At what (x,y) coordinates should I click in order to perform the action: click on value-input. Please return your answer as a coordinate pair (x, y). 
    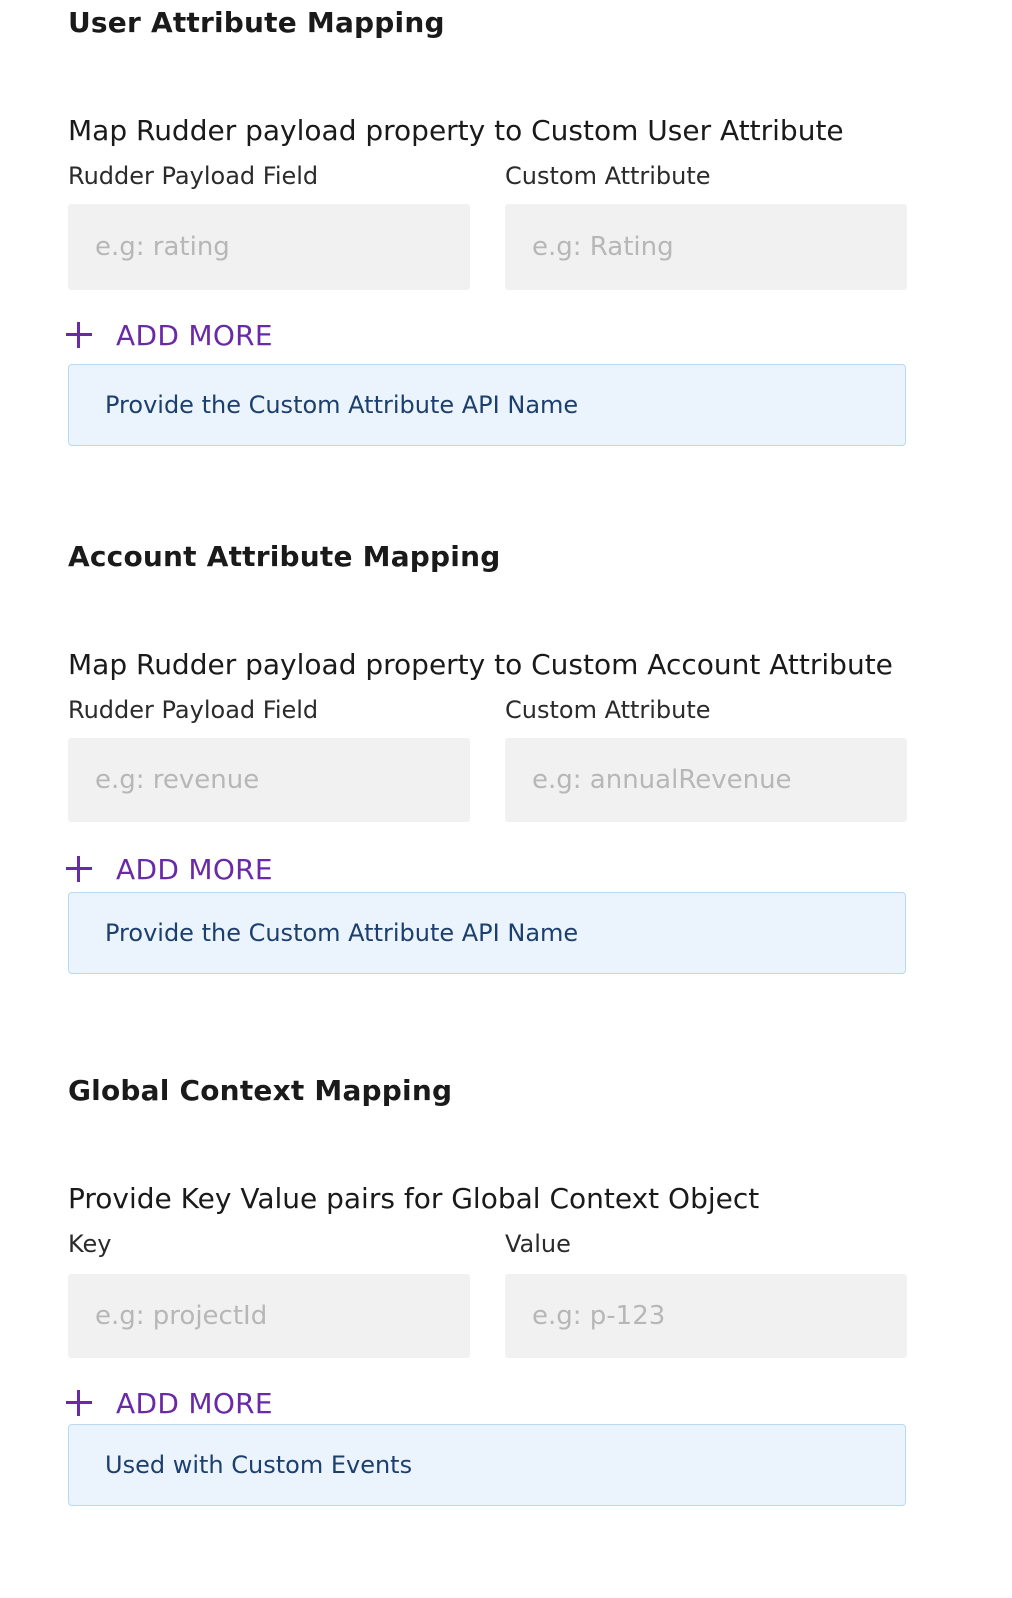
    Looking at the image, I should click on (706, 1316).